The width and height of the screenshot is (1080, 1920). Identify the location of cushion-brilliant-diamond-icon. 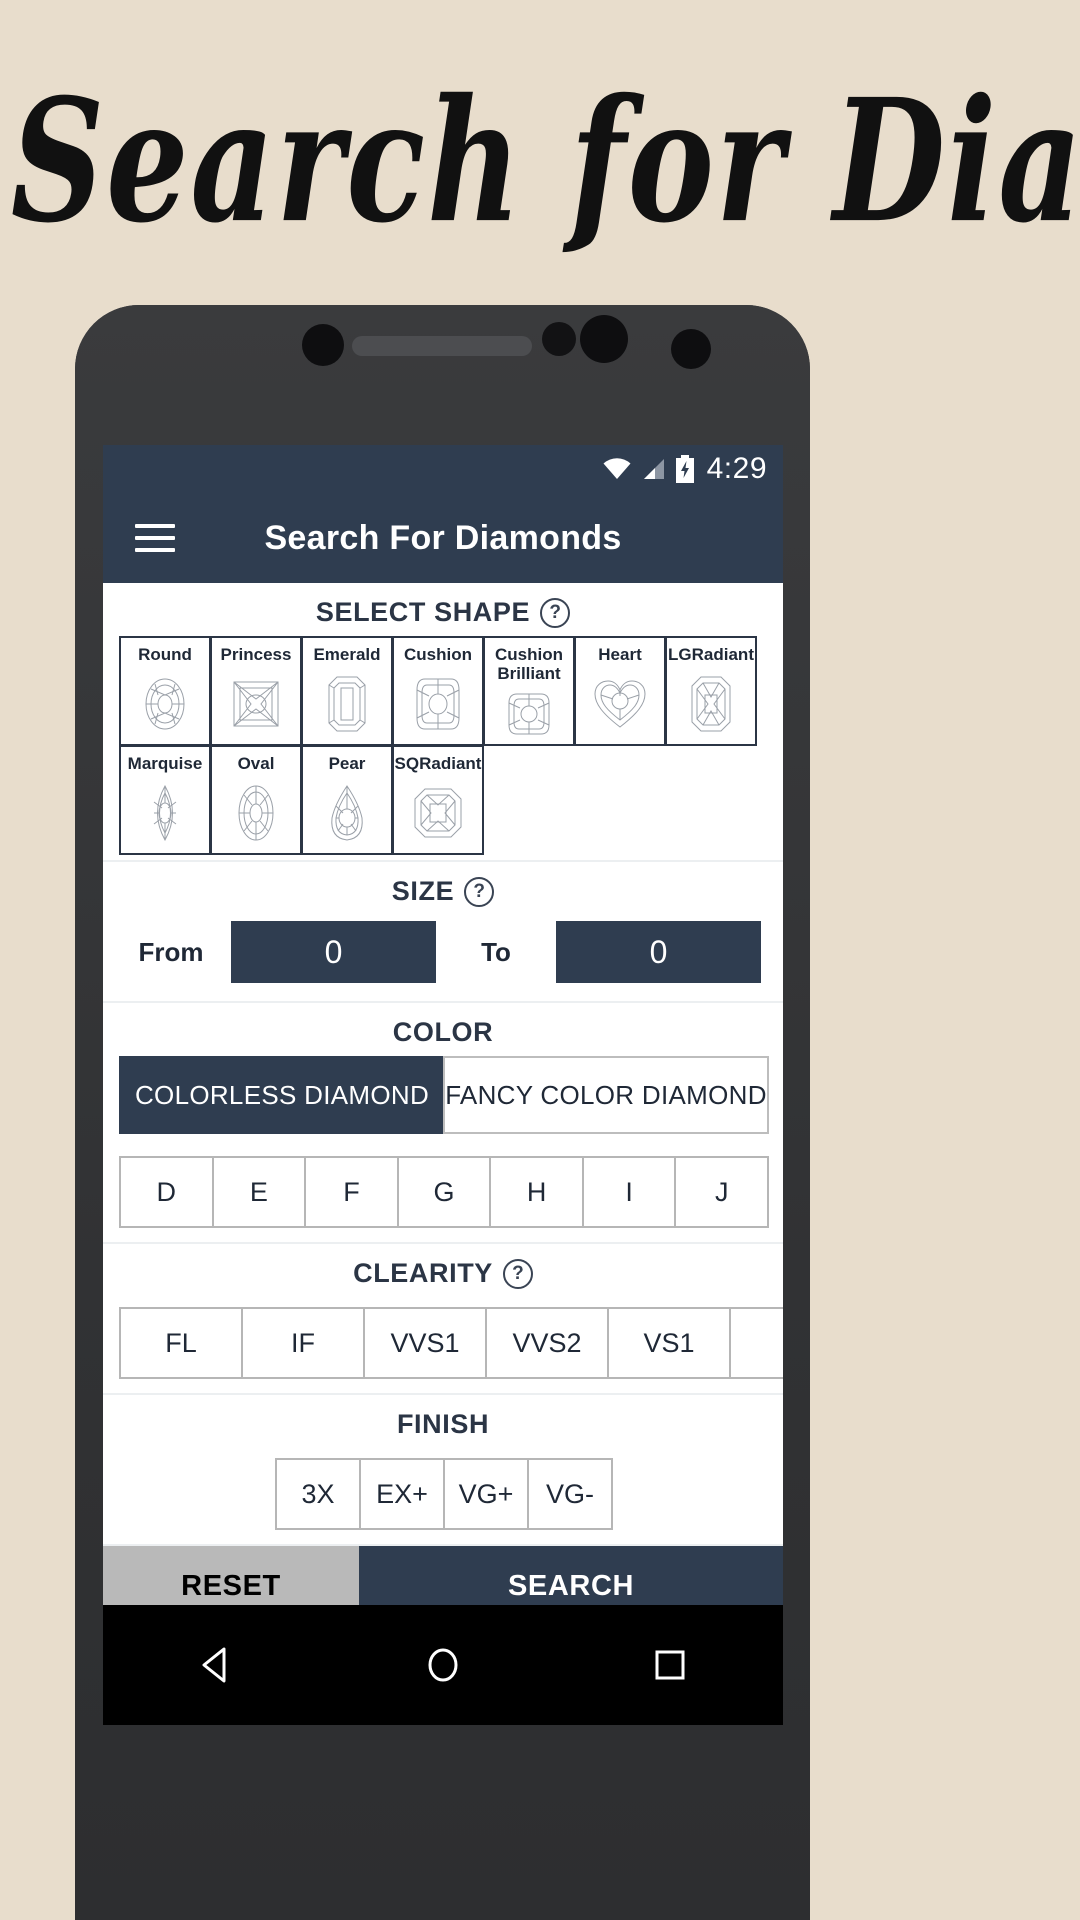
(529, 713).